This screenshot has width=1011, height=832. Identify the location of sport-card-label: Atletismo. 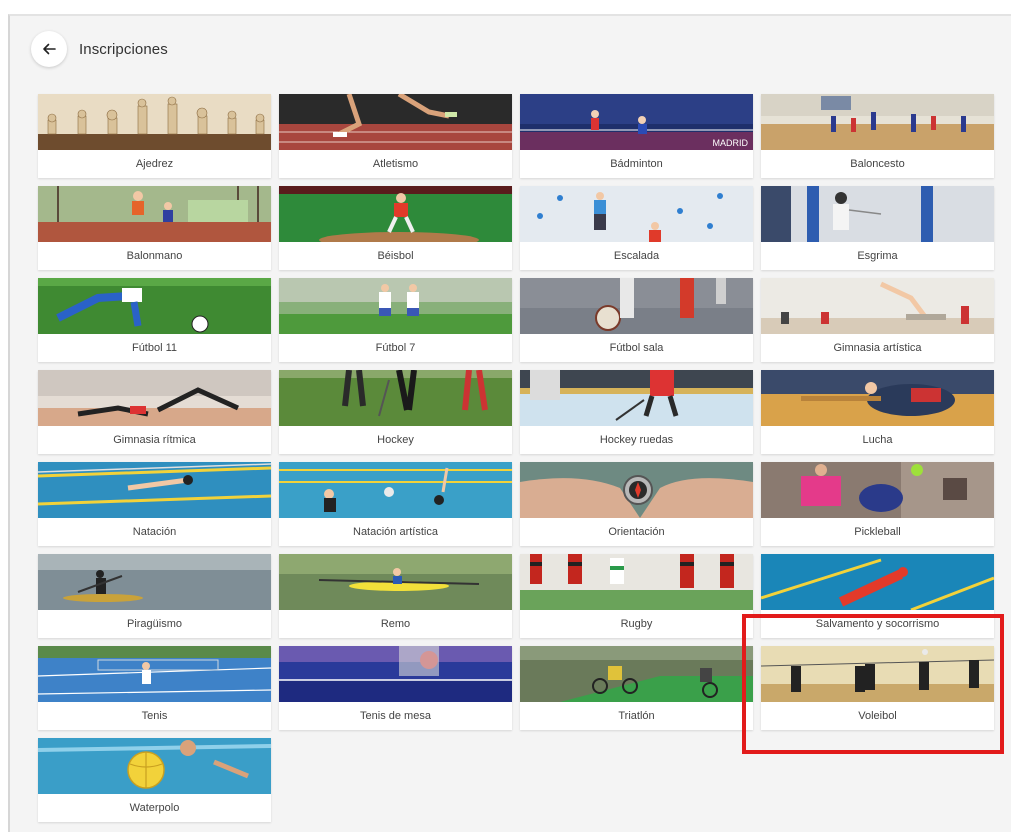
(395, 164).